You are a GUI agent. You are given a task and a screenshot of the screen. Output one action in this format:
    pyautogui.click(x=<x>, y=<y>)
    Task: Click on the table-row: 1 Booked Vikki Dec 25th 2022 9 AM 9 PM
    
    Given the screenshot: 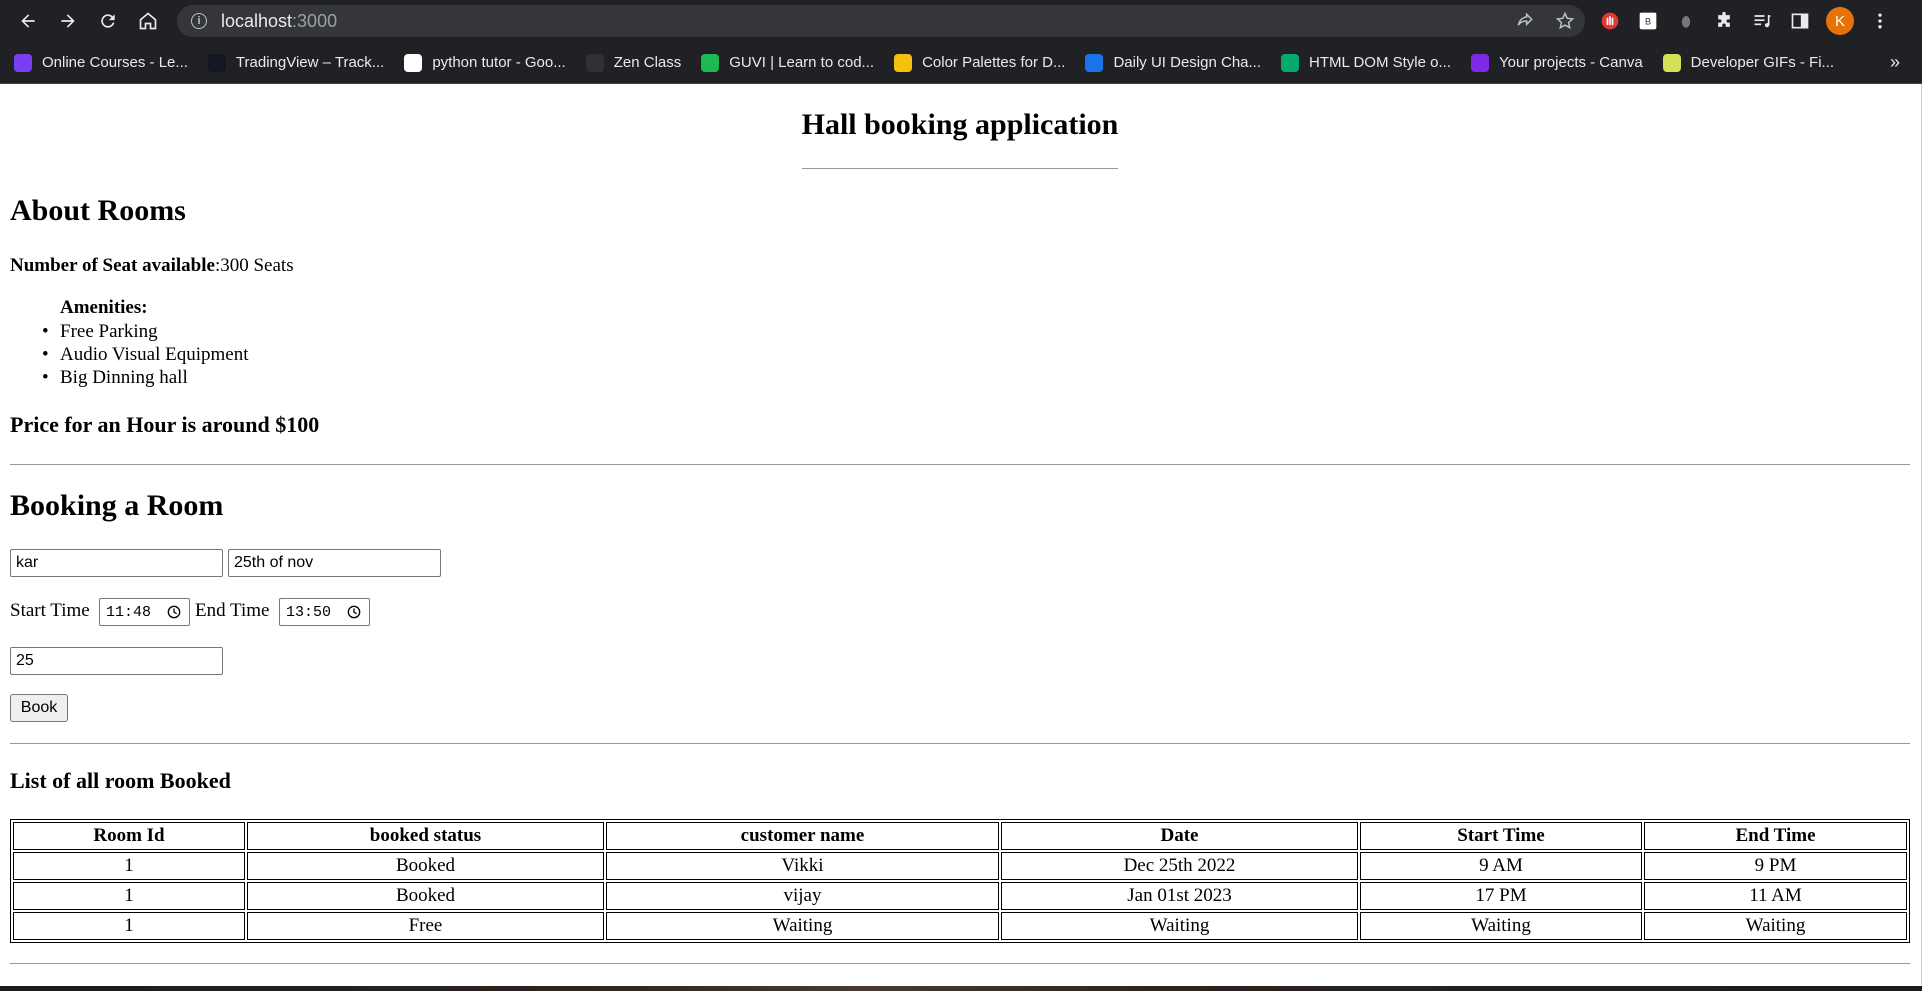 What is the action you would take?
    pyautogui.click(x=960, y=866)
    